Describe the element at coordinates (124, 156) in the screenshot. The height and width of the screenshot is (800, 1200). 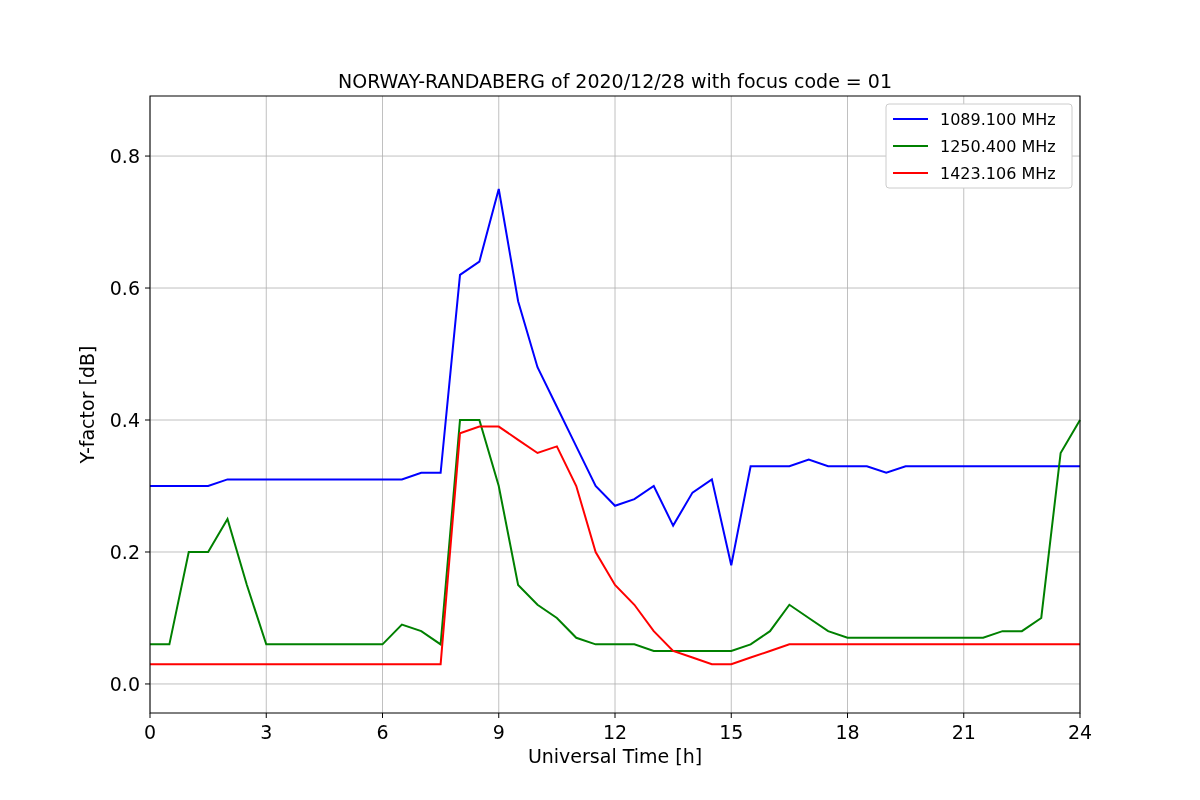
I see `y-tick-label: 0.8` at that location.